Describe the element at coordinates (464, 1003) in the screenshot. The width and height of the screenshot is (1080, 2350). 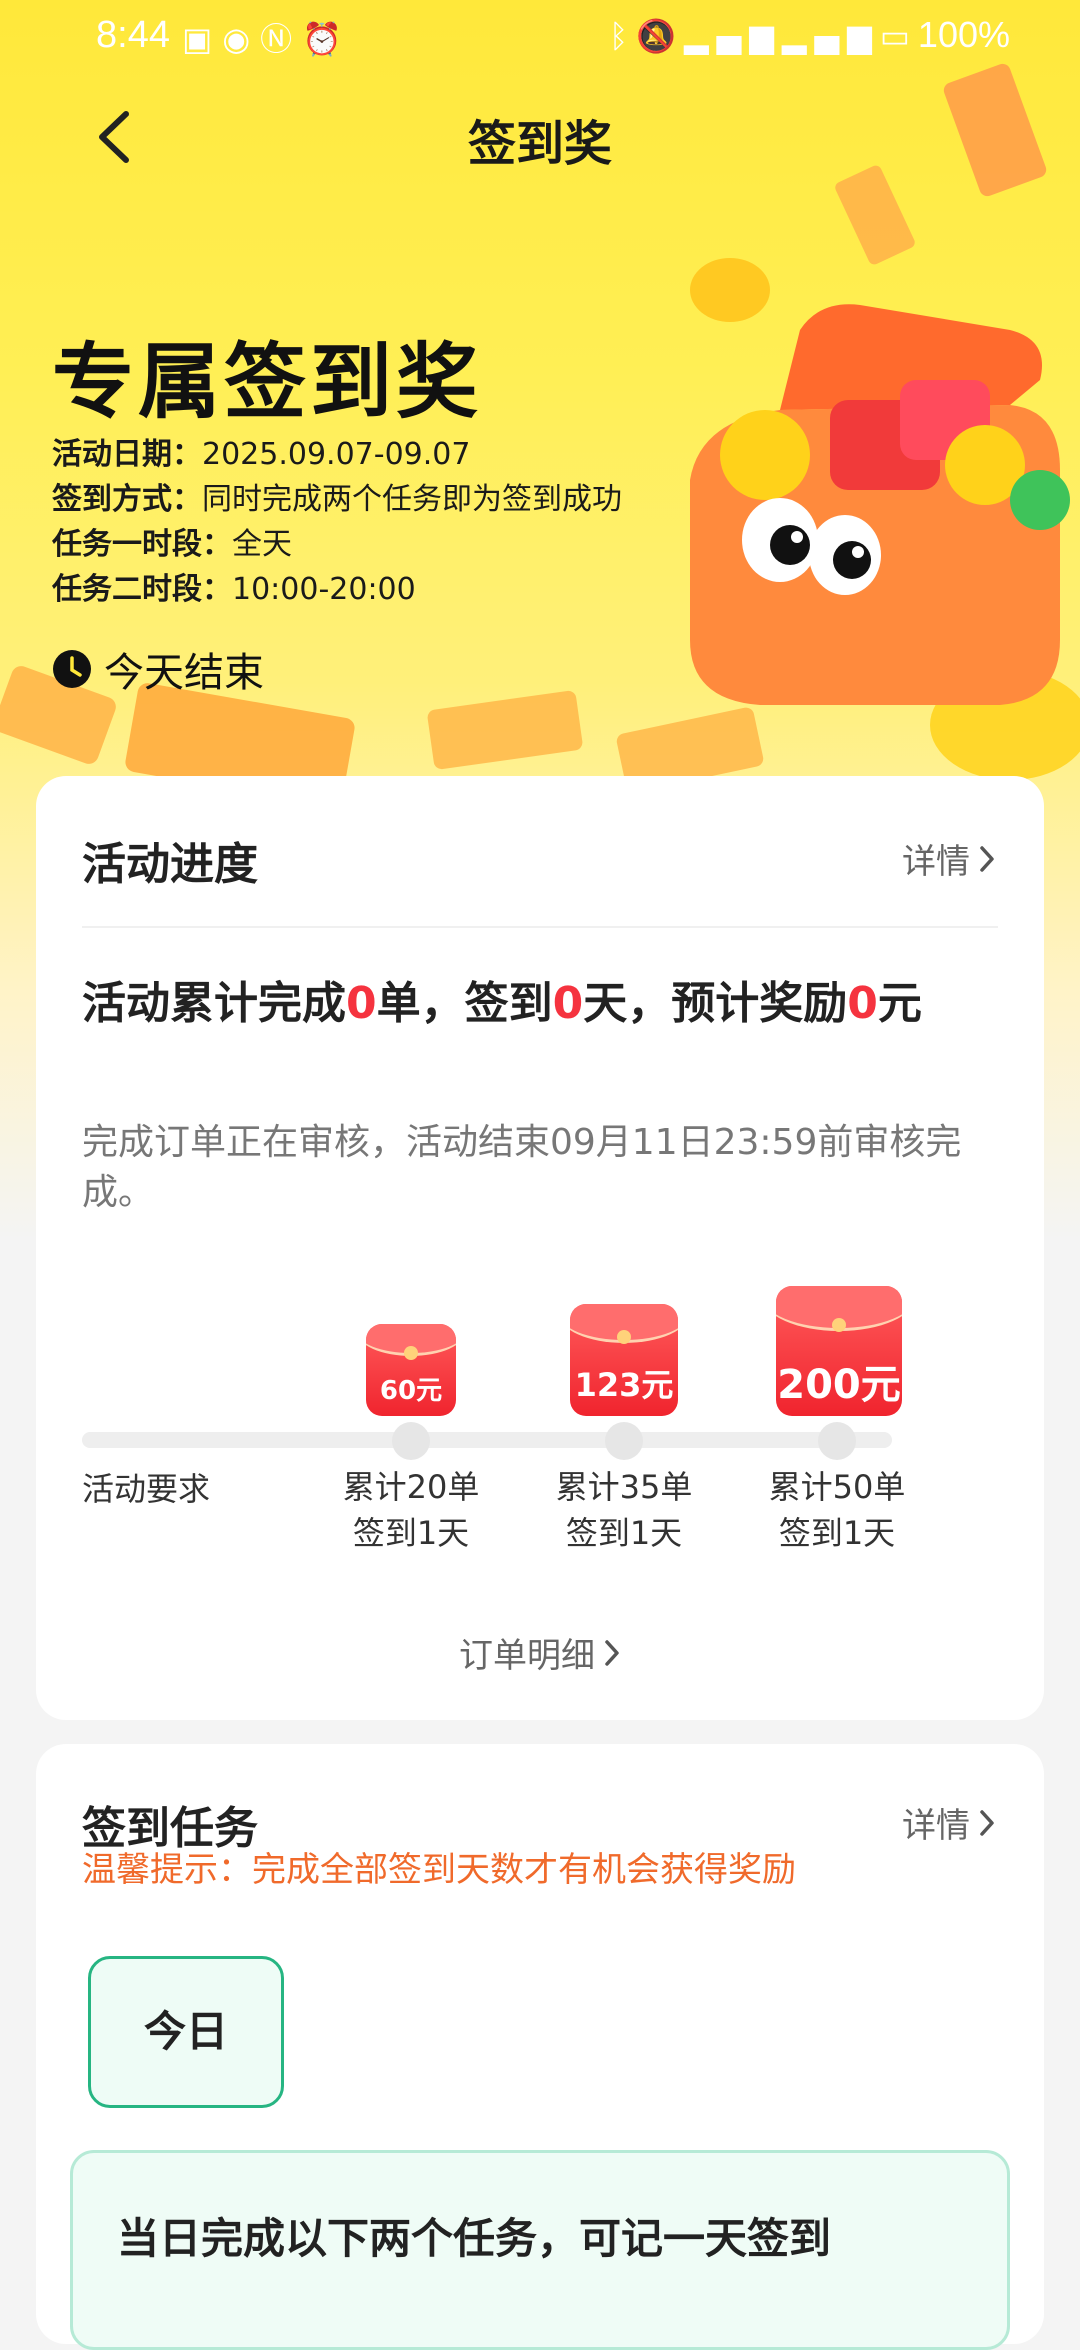
I see `summary-text: 单，签到` at that location.